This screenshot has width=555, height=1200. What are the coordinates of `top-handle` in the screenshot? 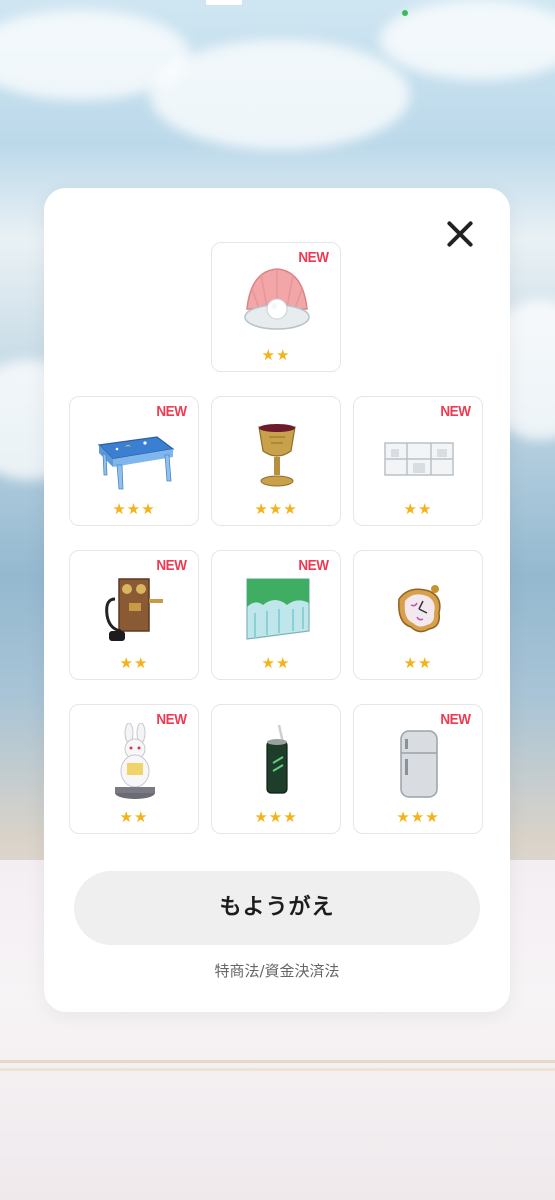 It's located at (224, 2).